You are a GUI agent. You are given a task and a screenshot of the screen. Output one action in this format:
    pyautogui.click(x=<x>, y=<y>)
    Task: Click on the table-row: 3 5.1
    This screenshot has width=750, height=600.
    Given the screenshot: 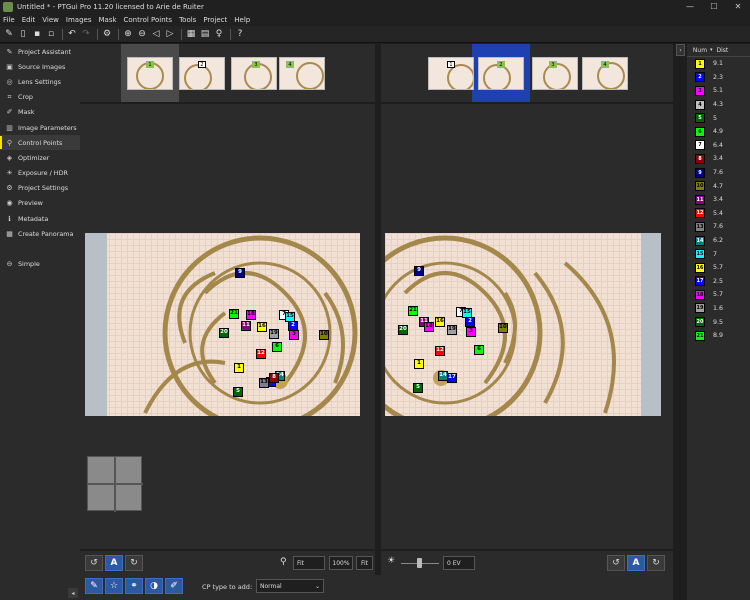 What is the action you would take?
    pyautogui.click(x=718, y=91)
    